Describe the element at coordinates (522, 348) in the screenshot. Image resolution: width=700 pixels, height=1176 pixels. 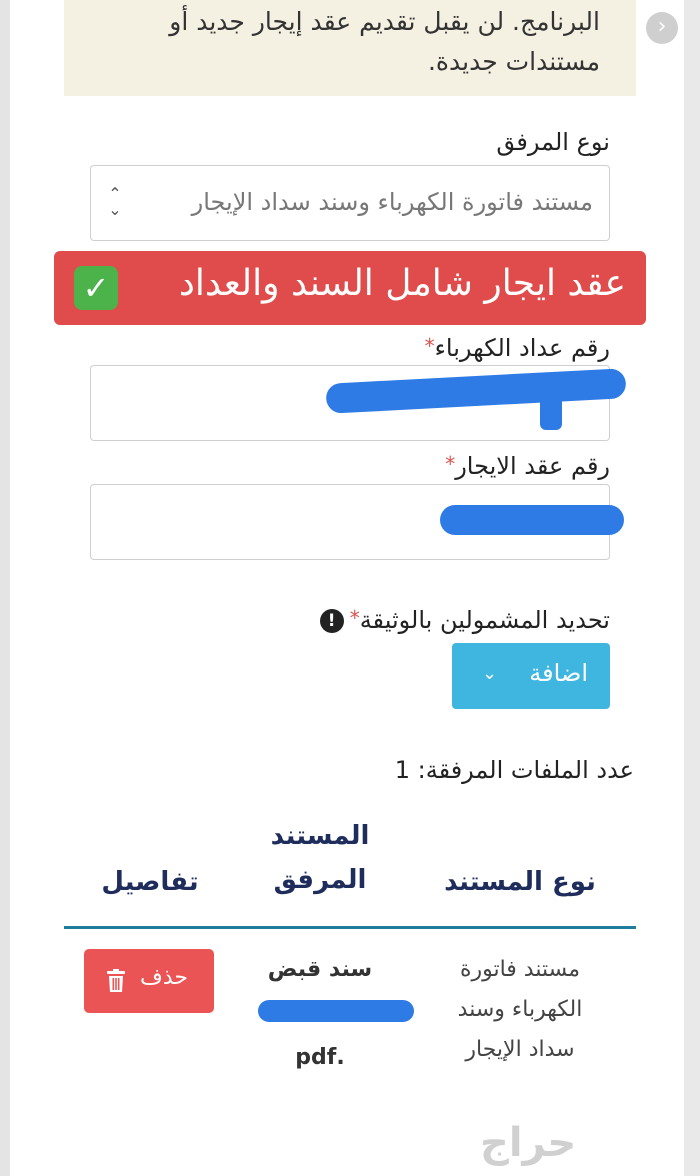
I see `meter-label-text: رقم عداد الكهرباء` at that location.